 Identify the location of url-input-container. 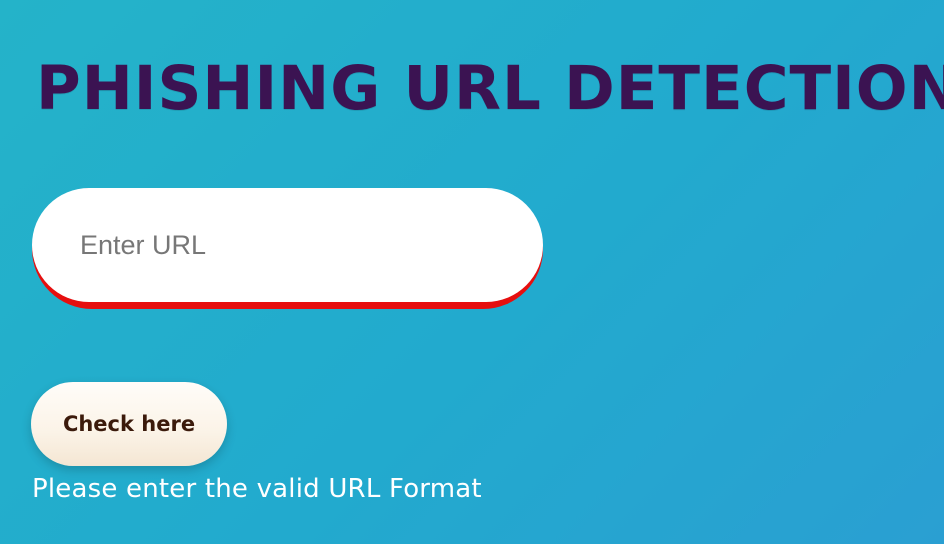
(287, 248).